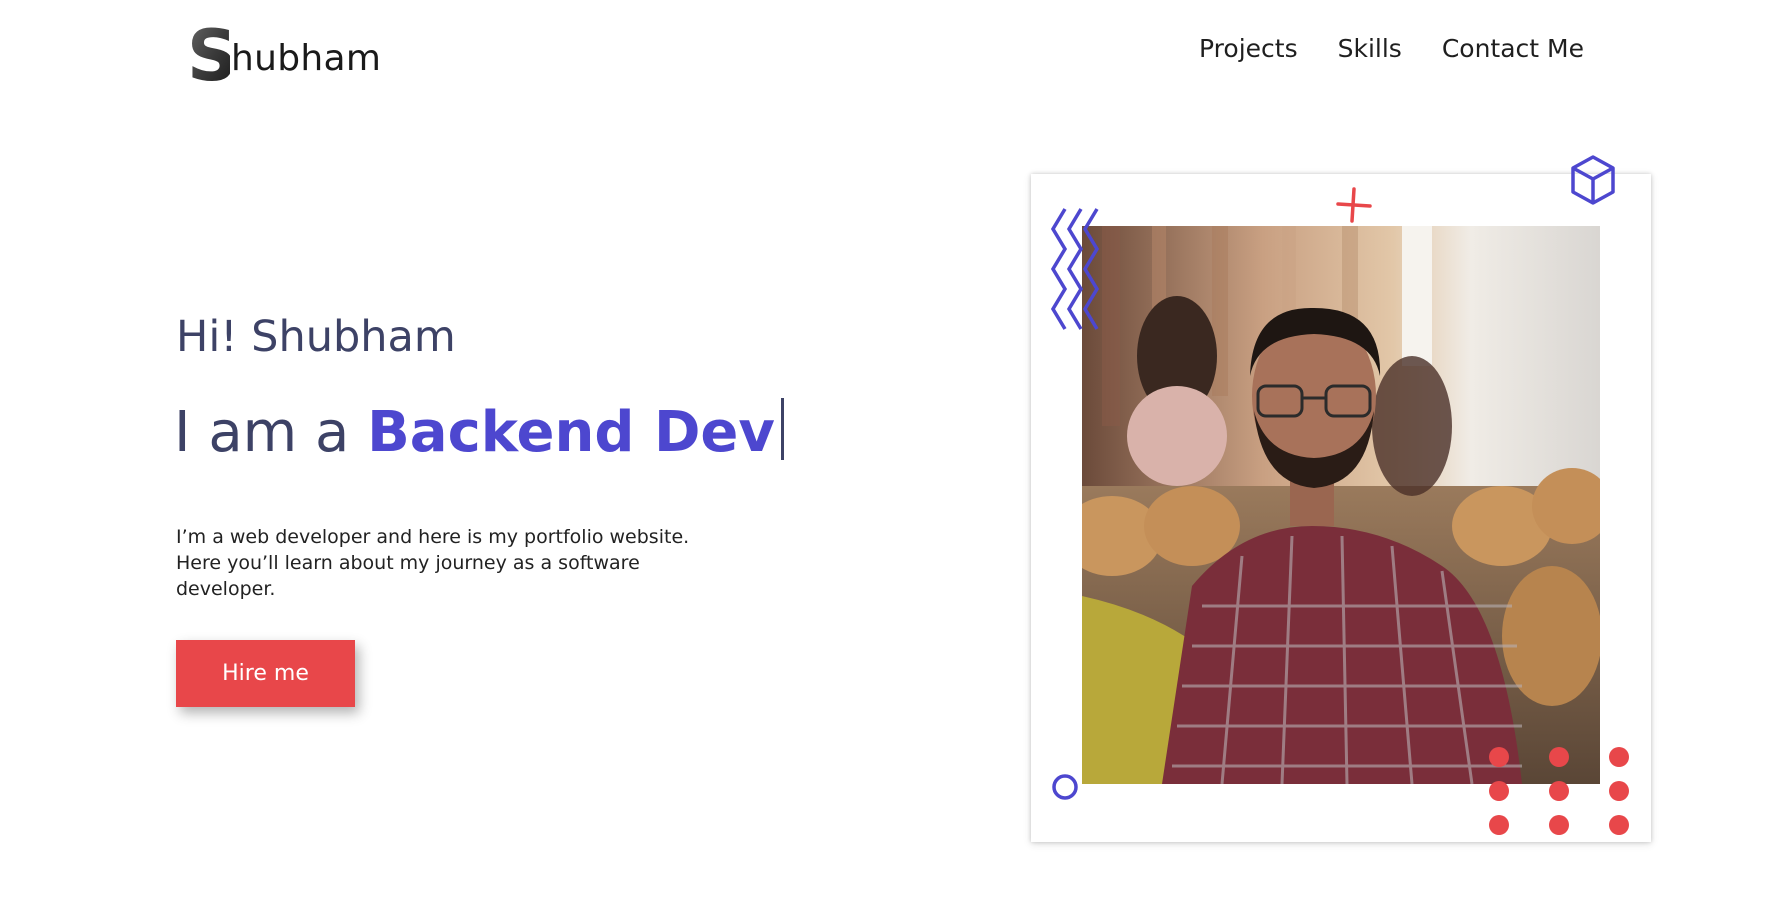  What do you see at coordinates (1075, 269) in the screenshot?
I see `zigzag-icon` at bounding box center [1075, 269].